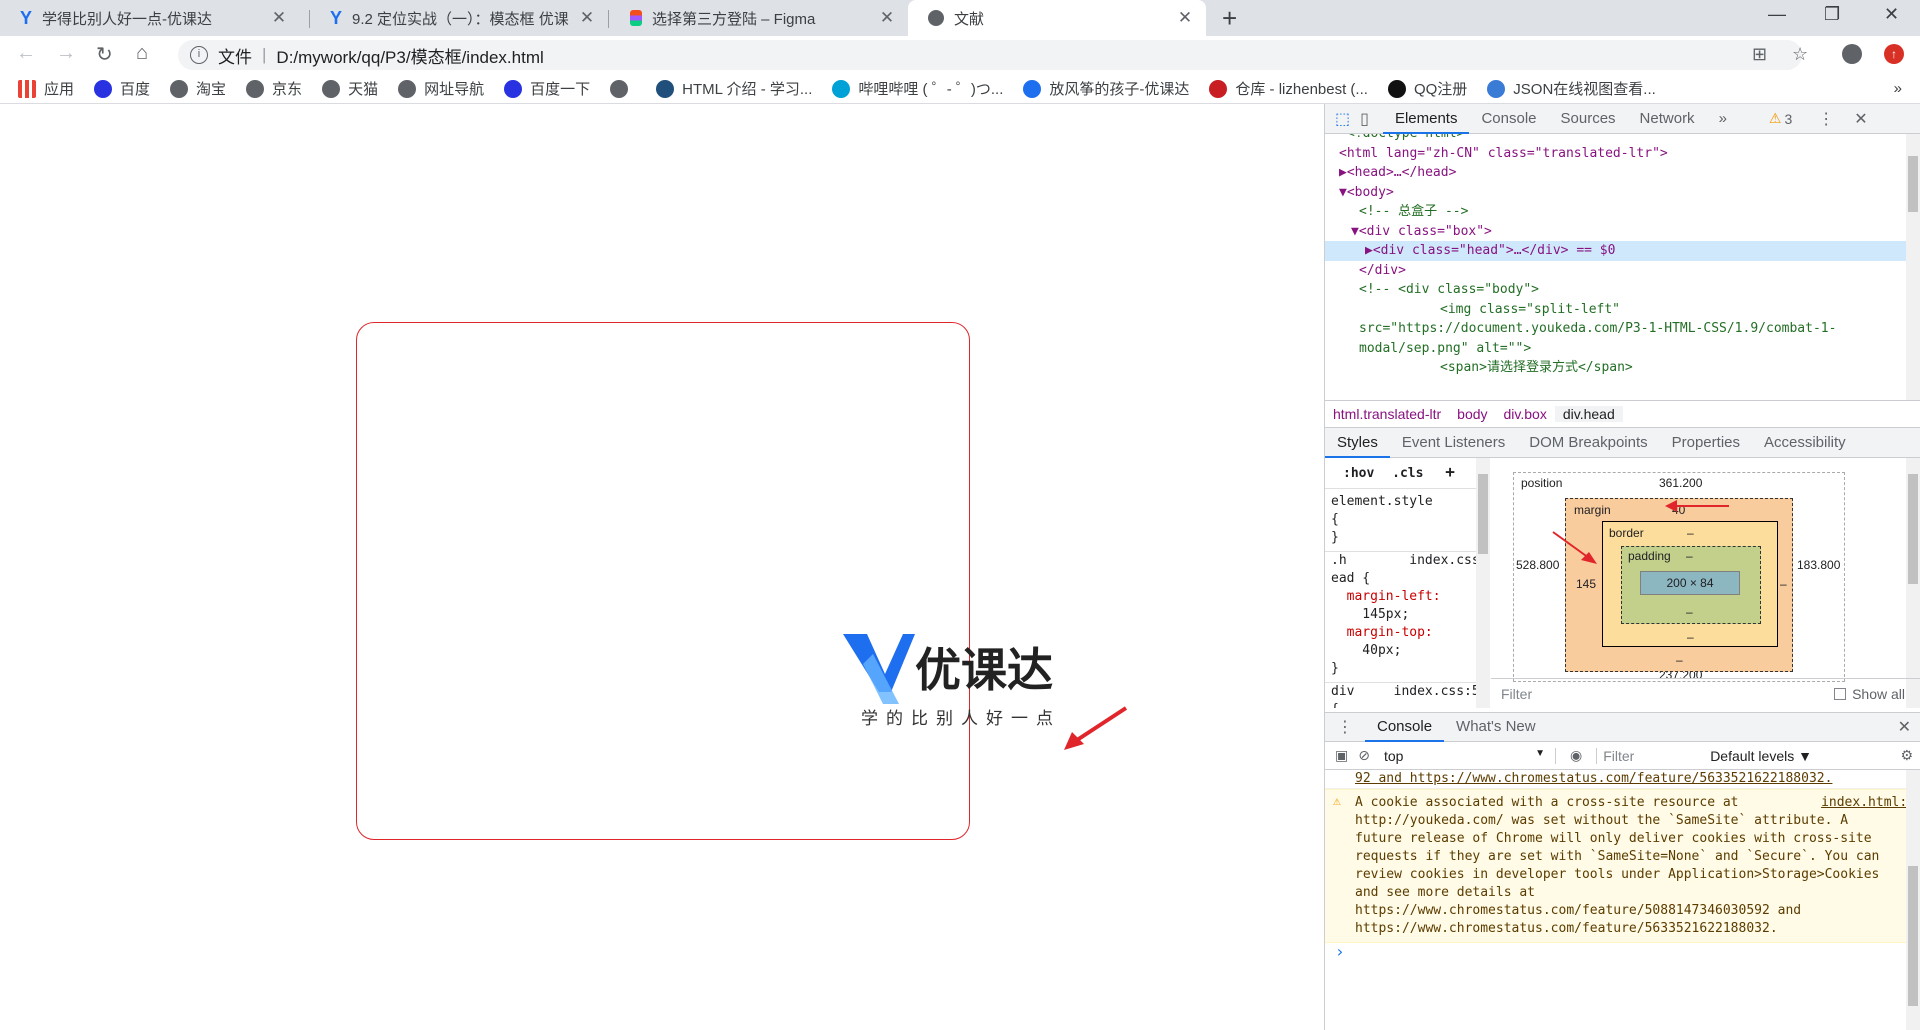 This screenshot has width=1920, height=1030. What do you see at coordinates (1525, 414) in the screenshot?
I see `breadcrumb-item: div.box` at bounding box center [1525, 414].